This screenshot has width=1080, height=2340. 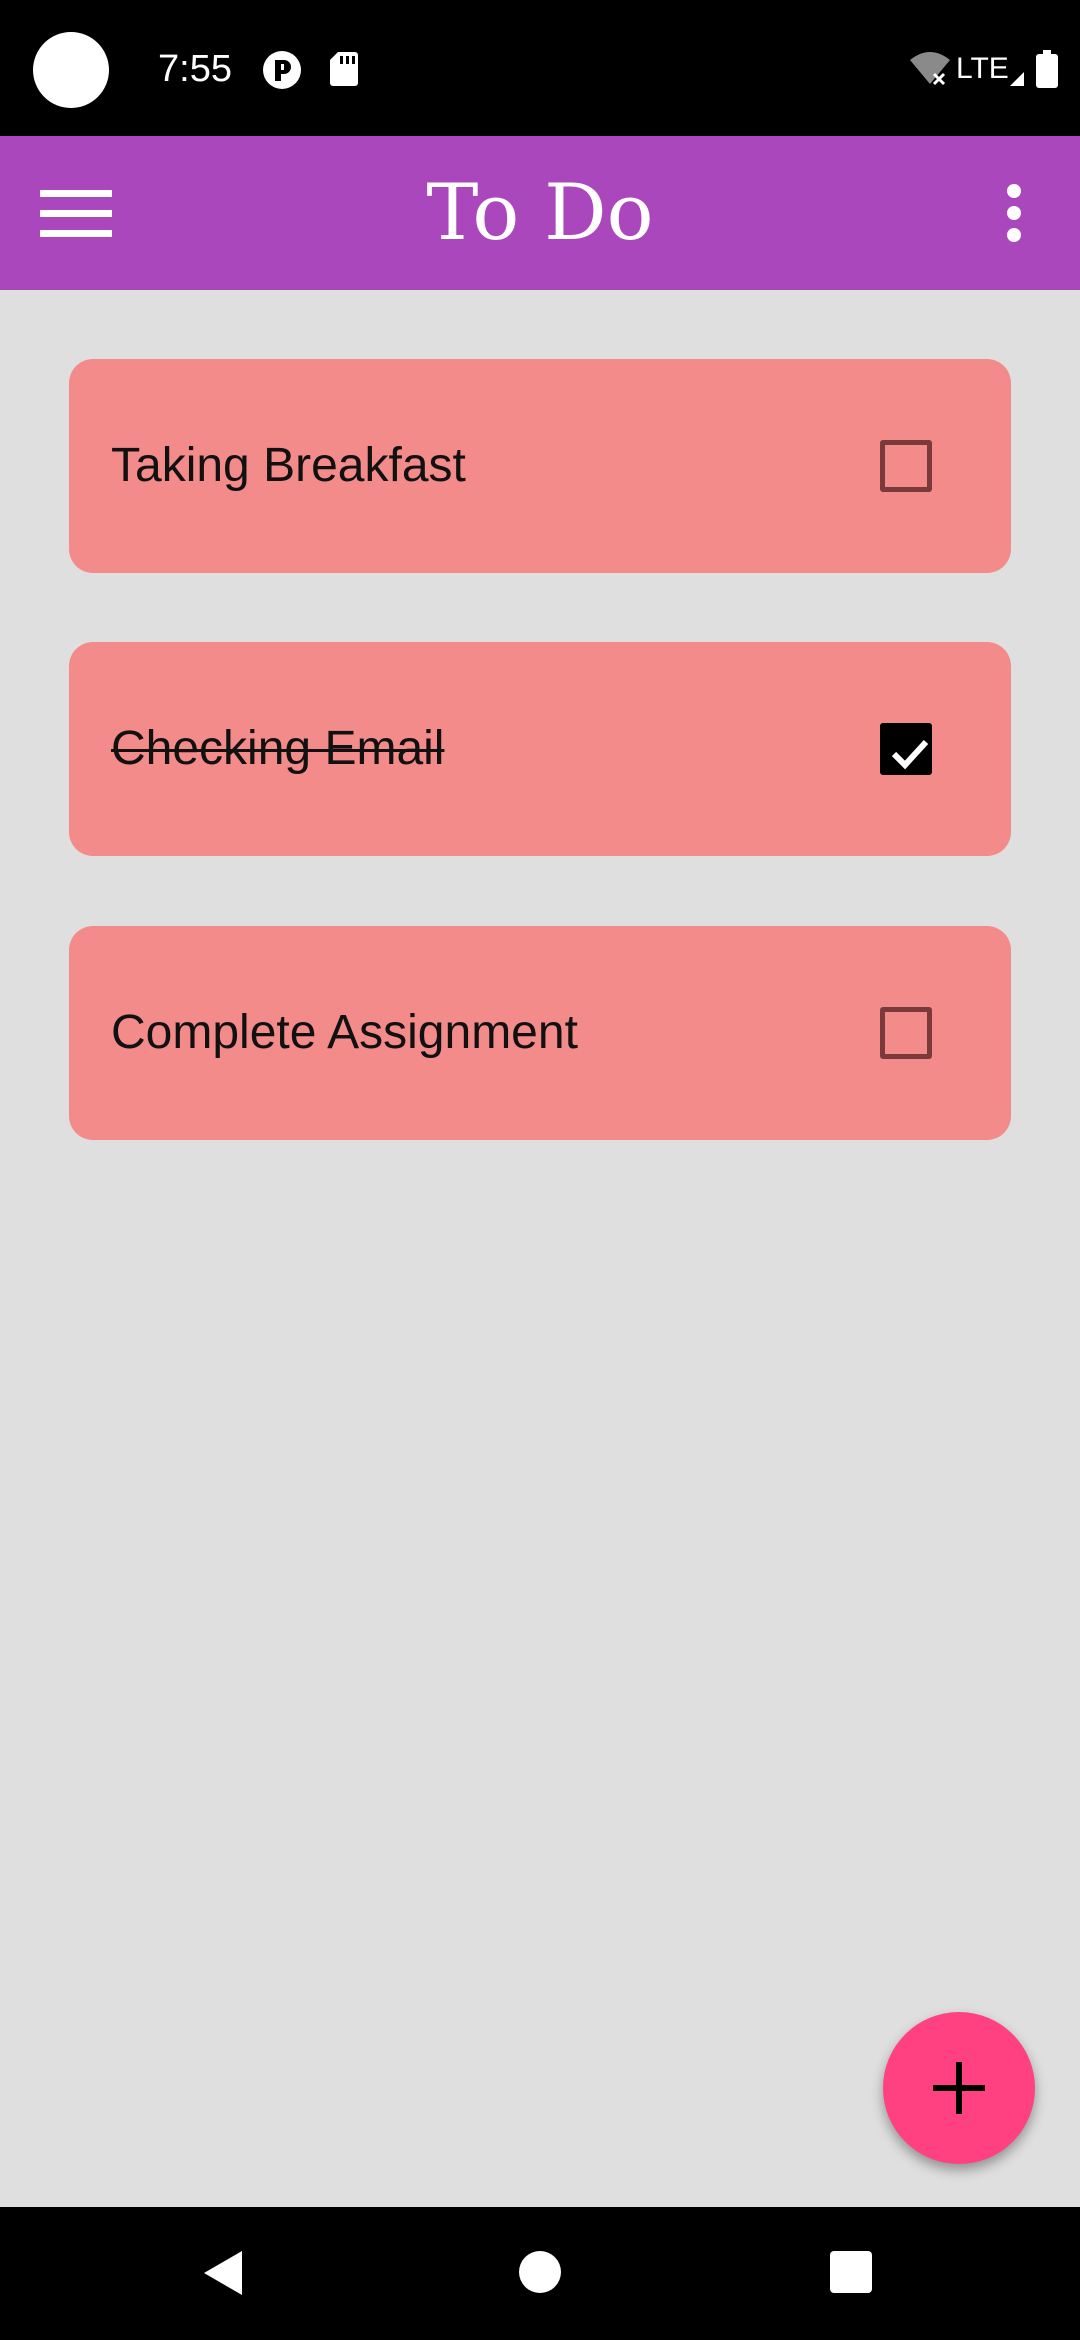 I want to click on recents-icon, so click(x=851, y=2272).